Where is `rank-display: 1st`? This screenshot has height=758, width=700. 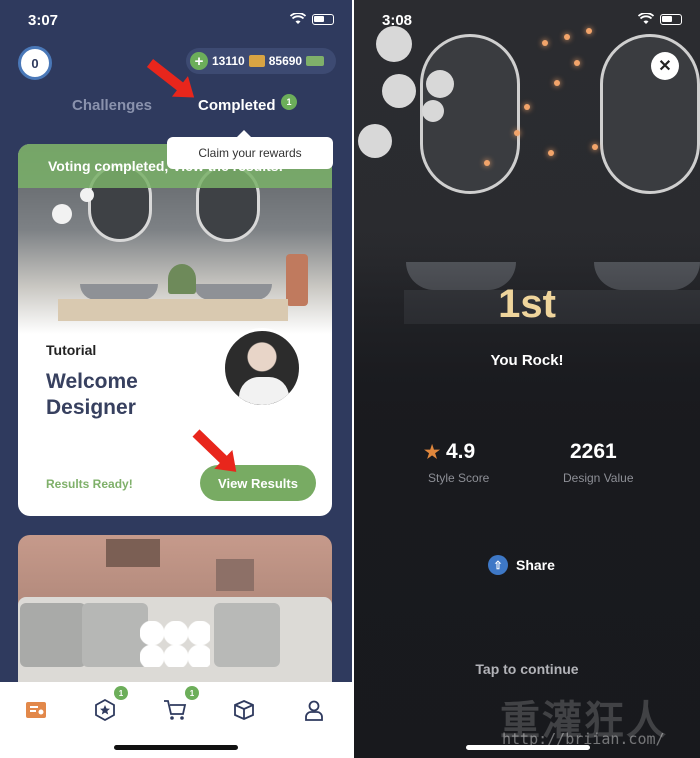
rank-display: 1st is located at coordinates (527, 304).